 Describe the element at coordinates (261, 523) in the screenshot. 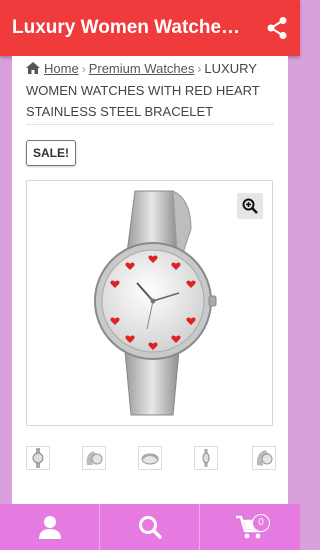

I see `cart-count-badge: 0` at that location.